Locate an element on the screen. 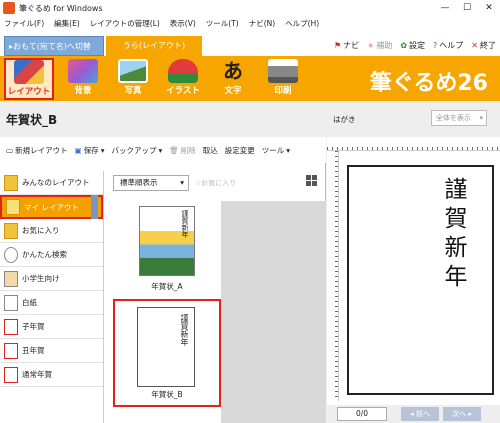 The width and height of the screenshot is (500, 423). grid-view-icon is located at coordinates (312, 181).